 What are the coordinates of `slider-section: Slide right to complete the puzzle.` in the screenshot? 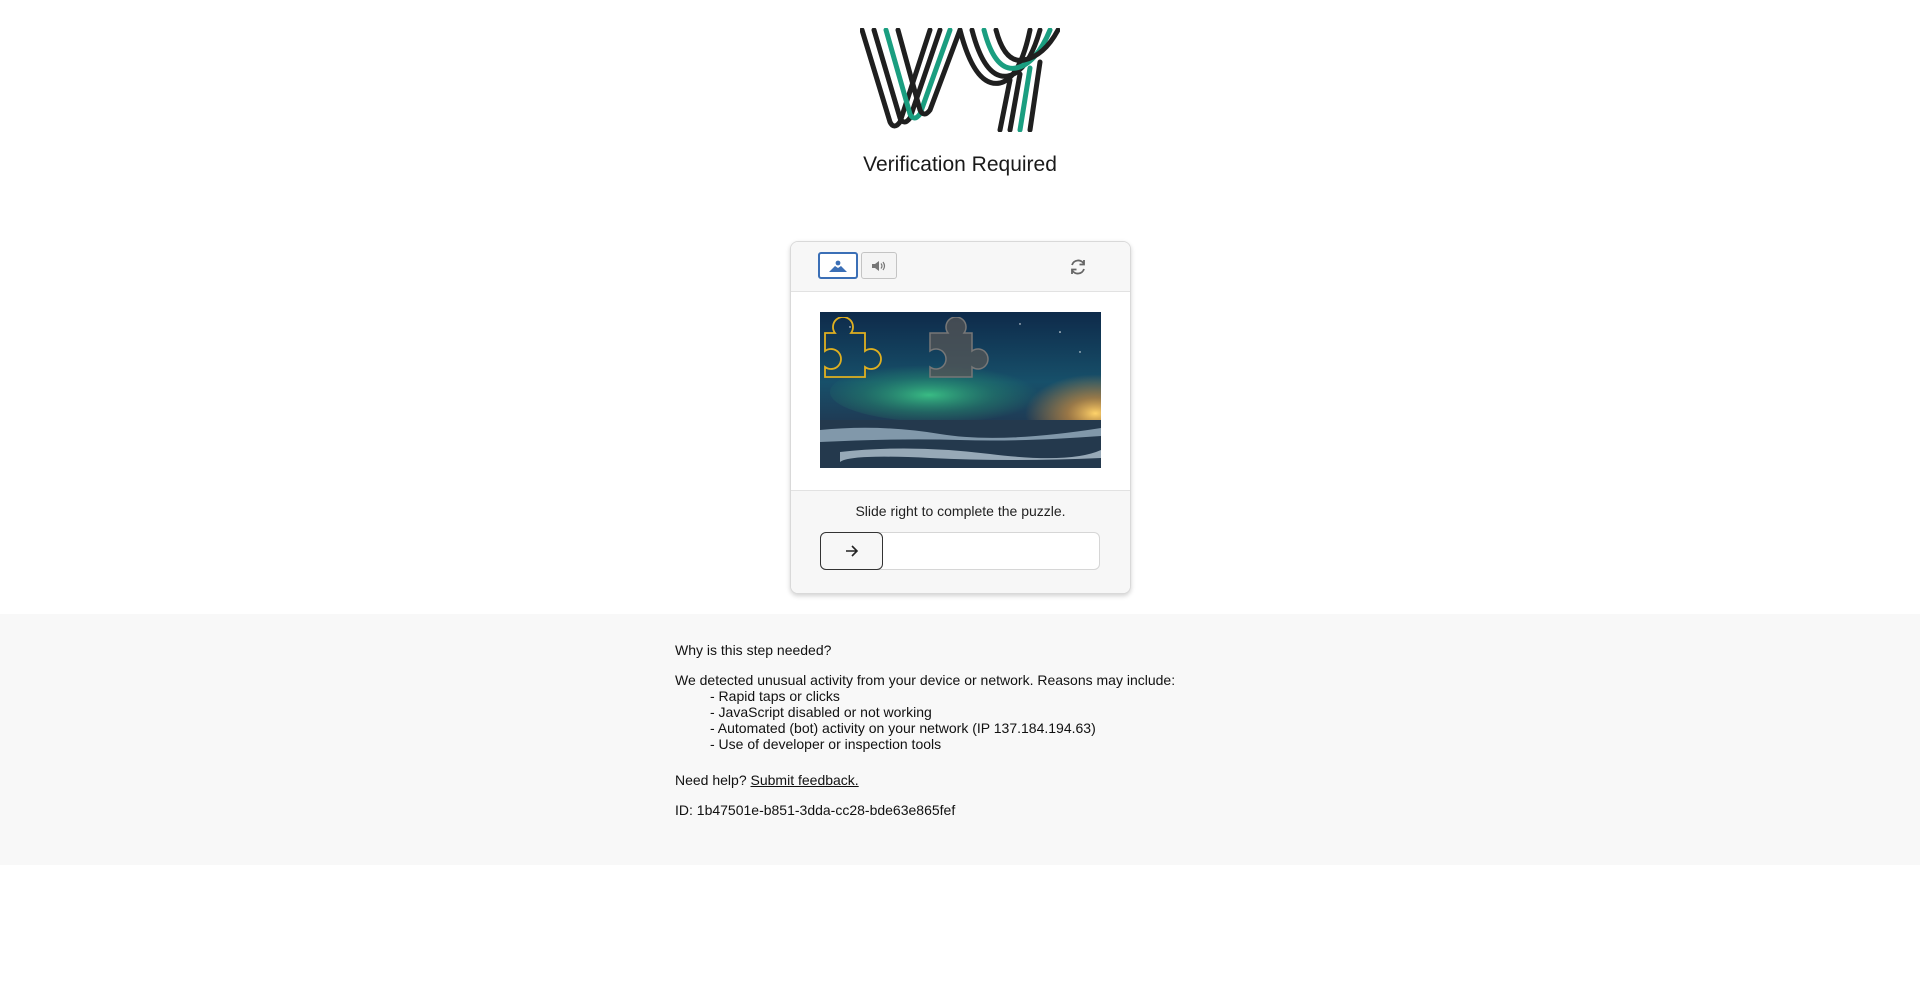 It's located at (960, 542).